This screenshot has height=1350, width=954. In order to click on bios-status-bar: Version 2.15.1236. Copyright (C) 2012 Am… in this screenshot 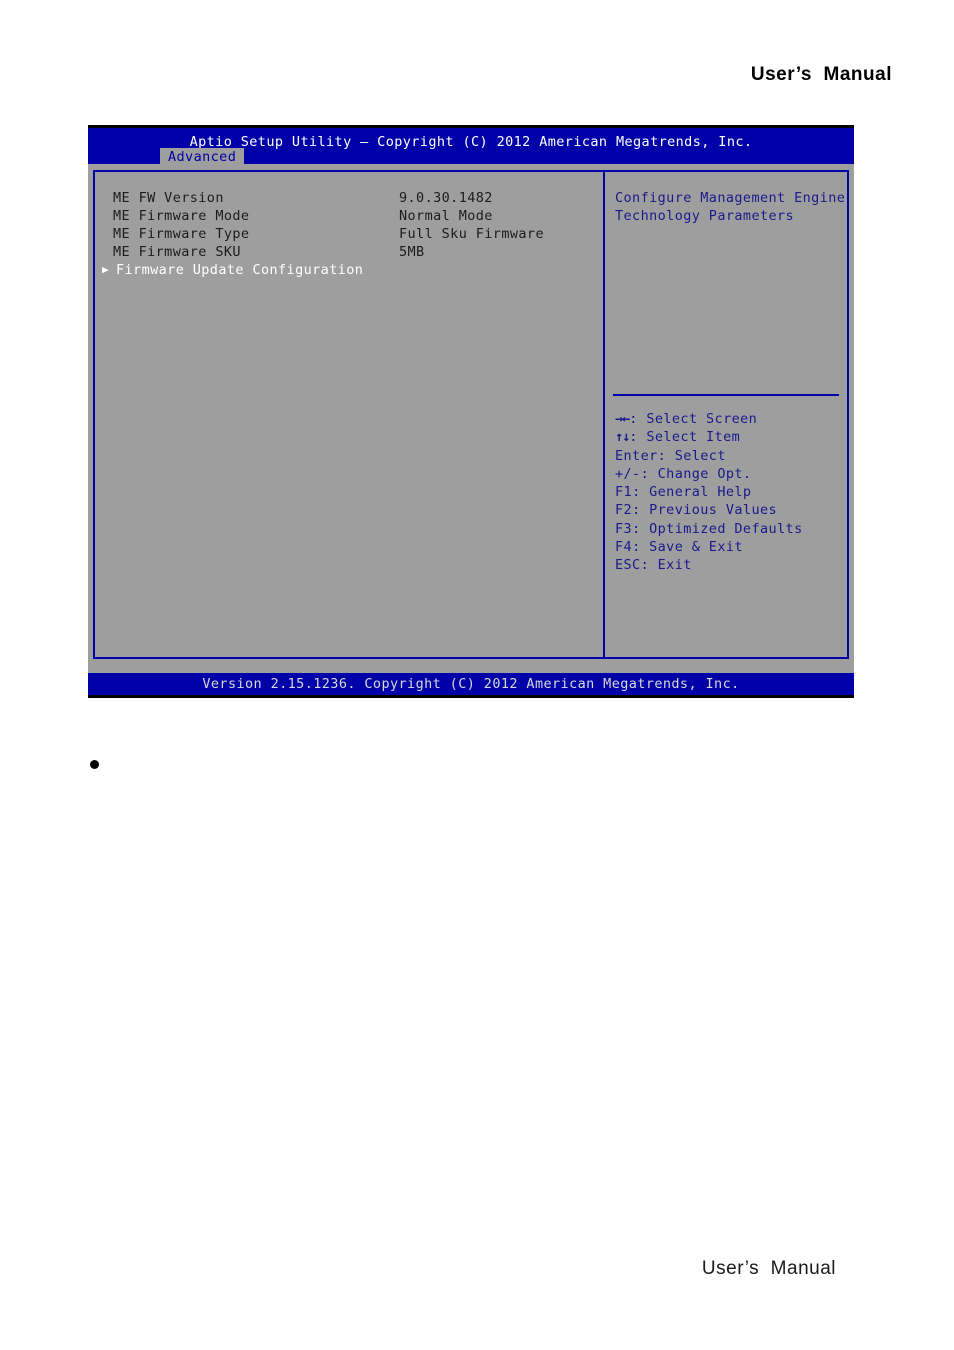, I will do `click(471, 684)`.